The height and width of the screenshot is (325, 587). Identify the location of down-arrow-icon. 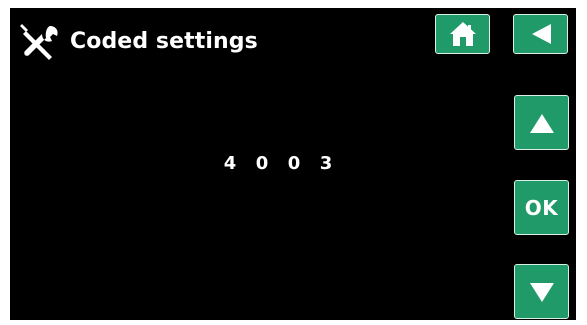
(542, 292).